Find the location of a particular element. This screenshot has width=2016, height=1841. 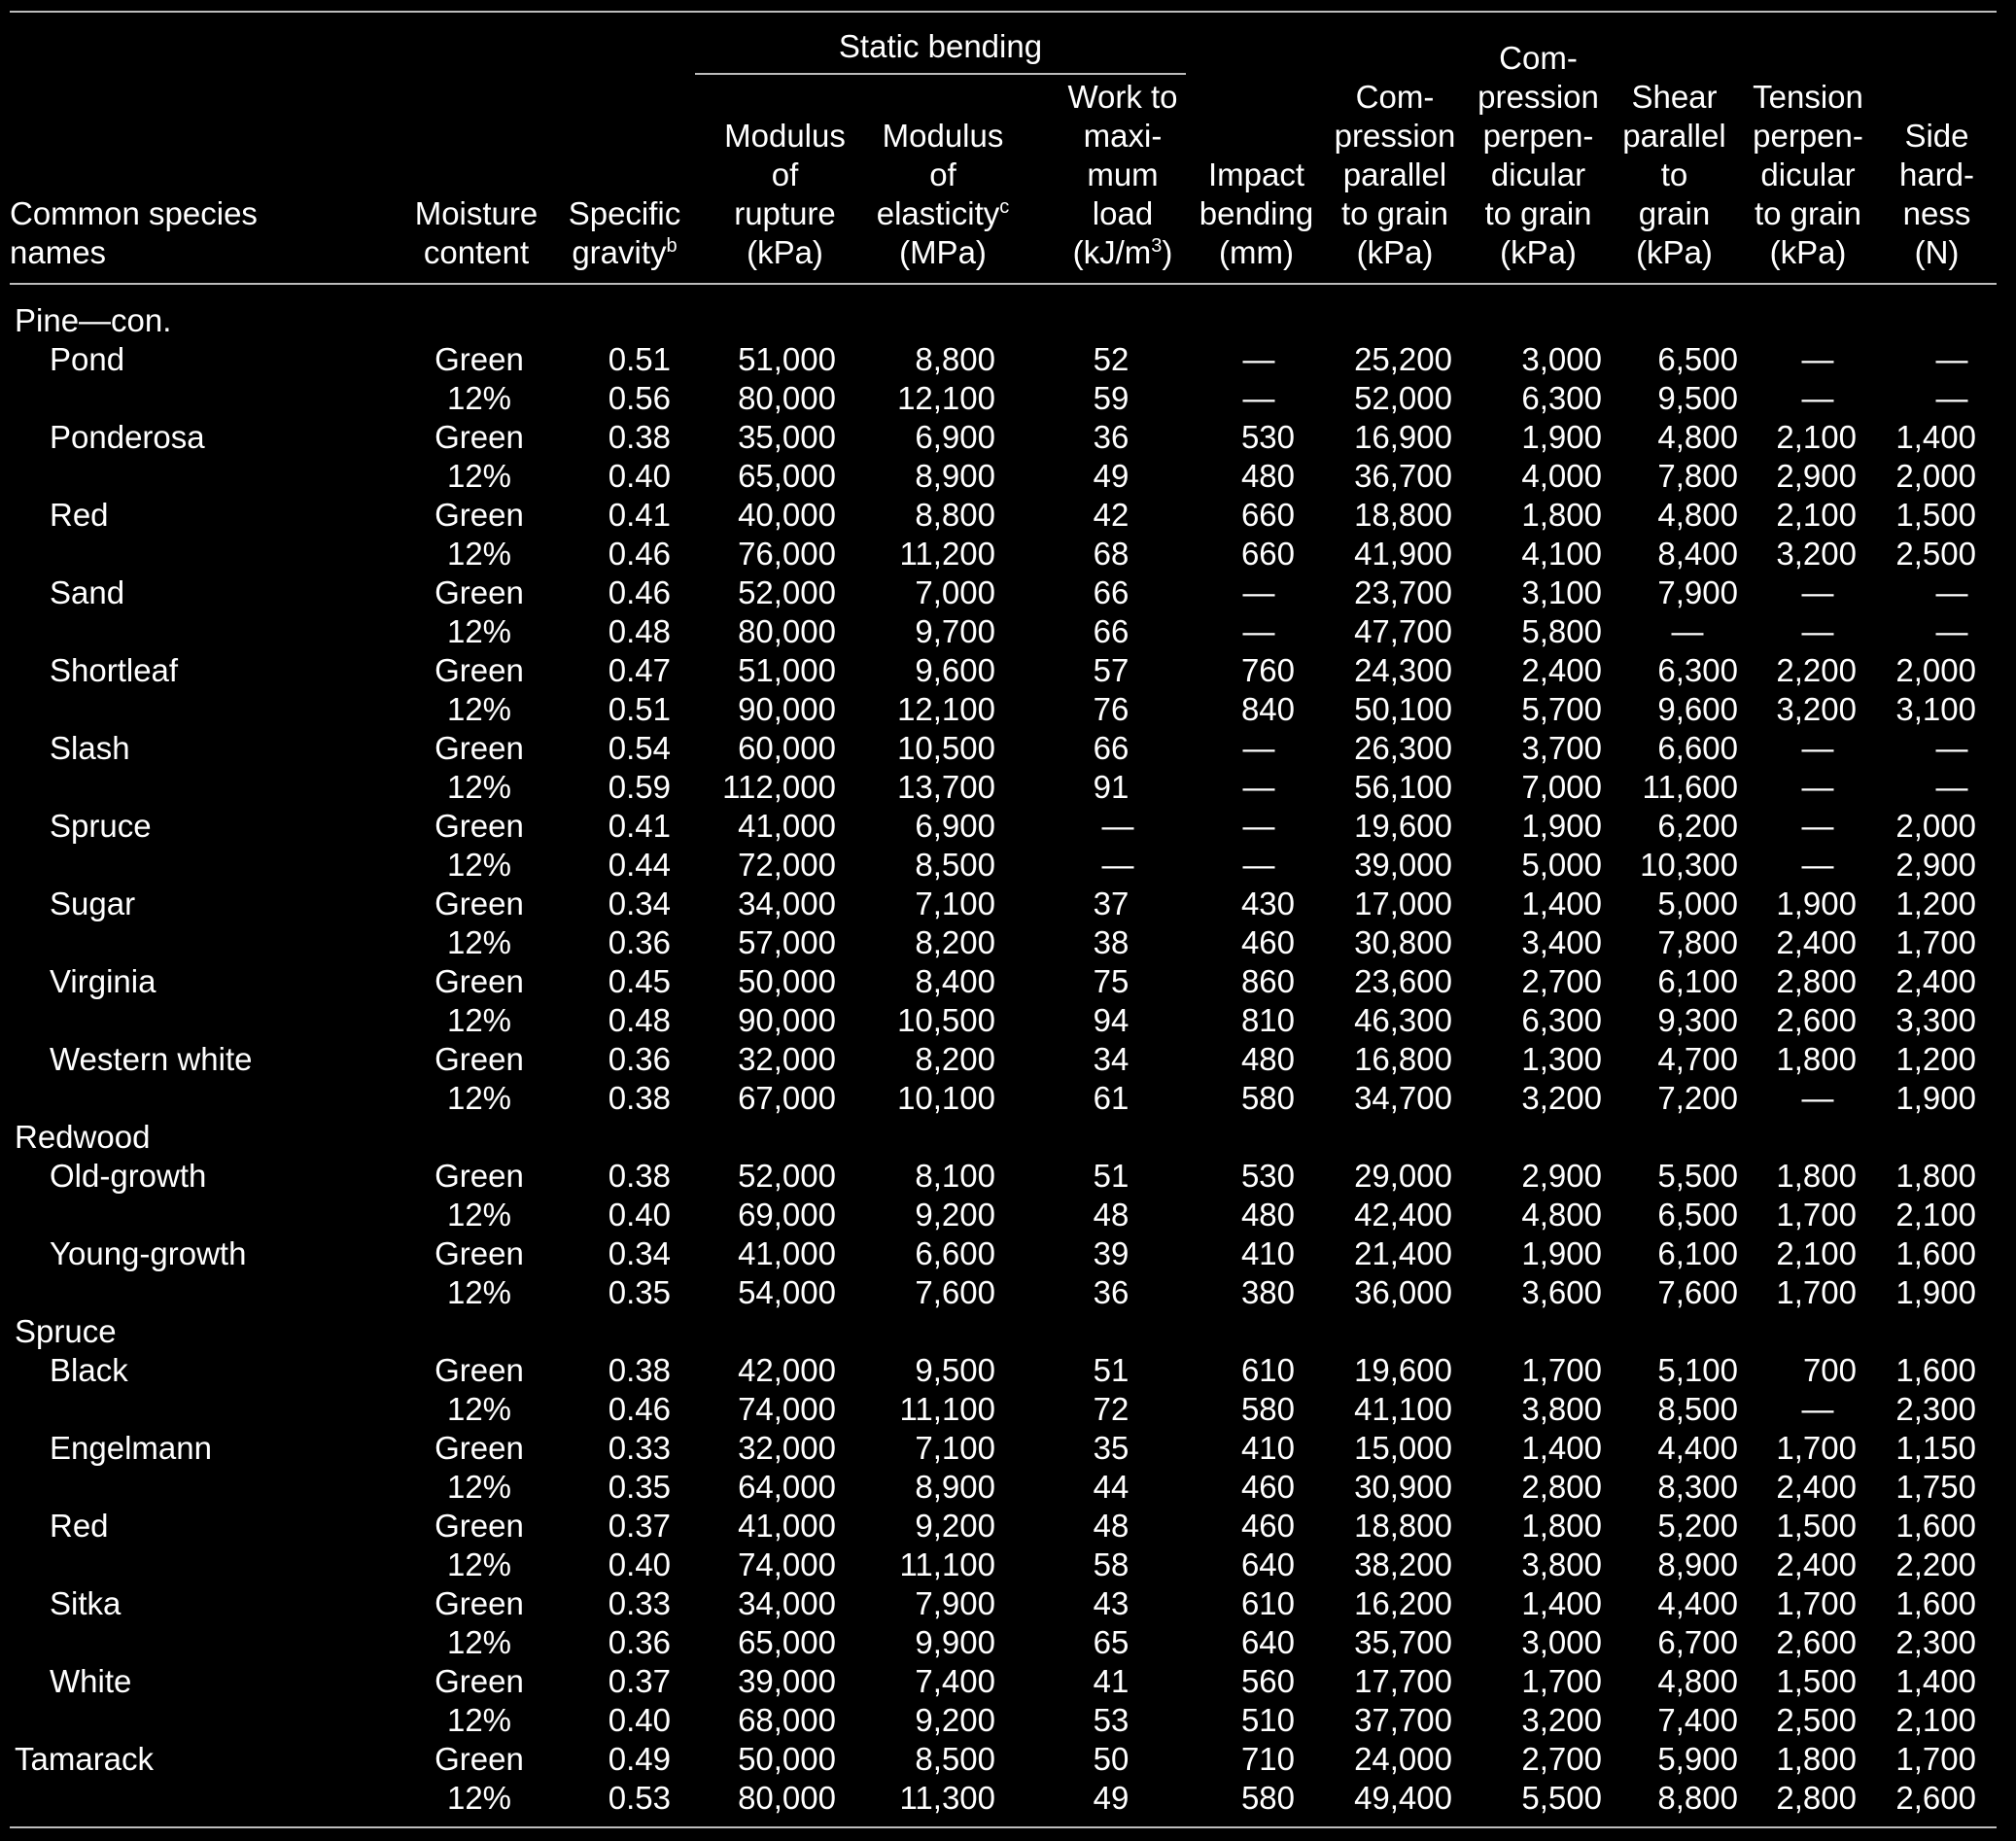

group-row: Redwood is located at coordinates (1008, 1137).